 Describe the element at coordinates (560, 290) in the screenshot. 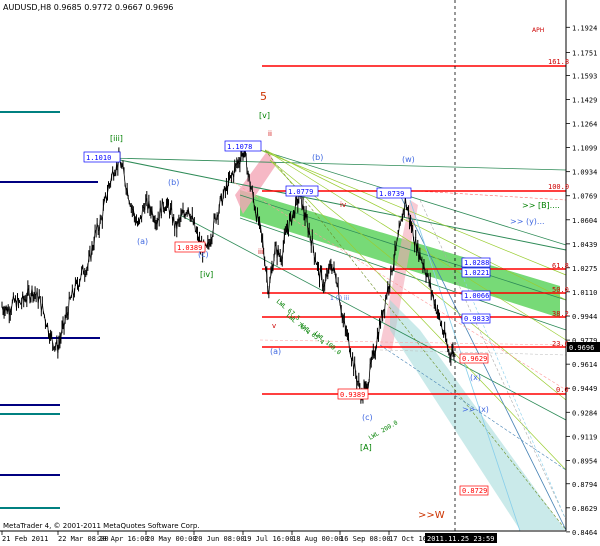

I see `fib-label: 50.0` at that location.